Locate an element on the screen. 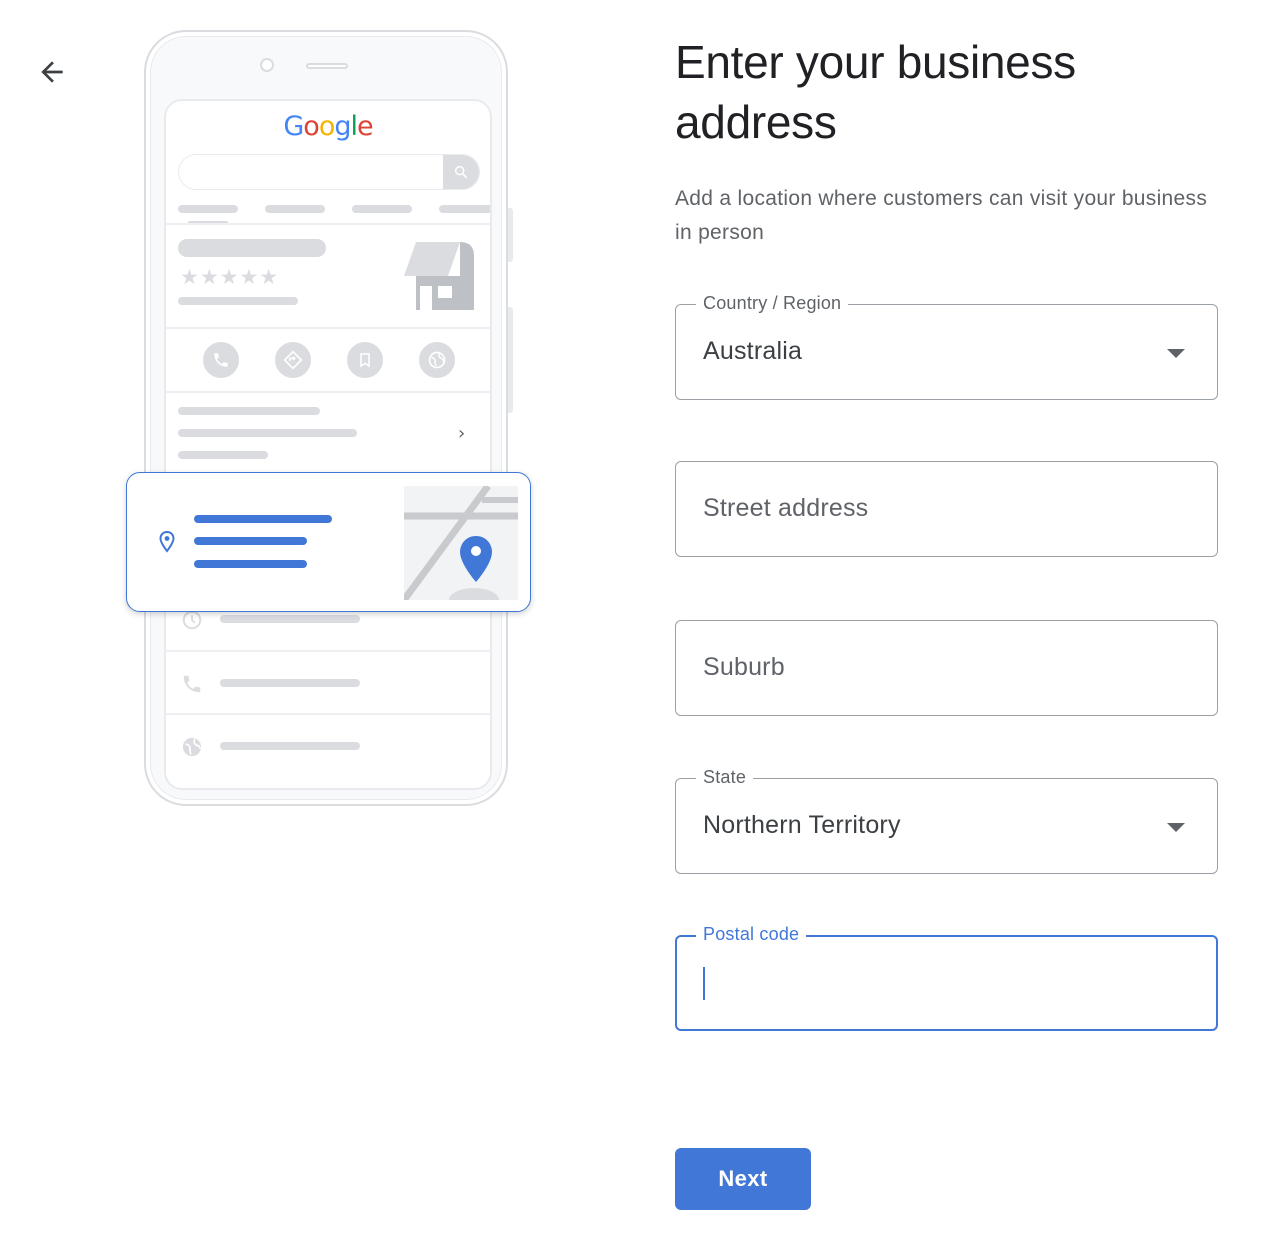 The image size is (1280, 1250). mini-search-bar is located at coordinates (329, 172).